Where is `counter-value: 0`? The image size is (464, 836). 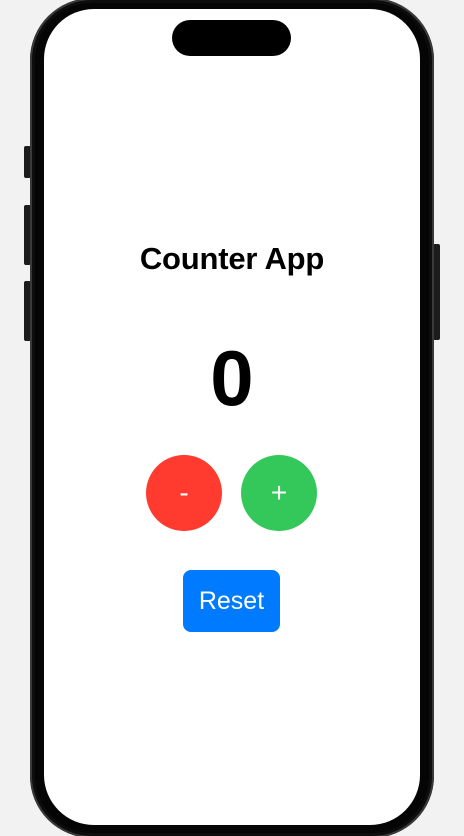
counter-value: 0 is located at coordinates (232, 378).